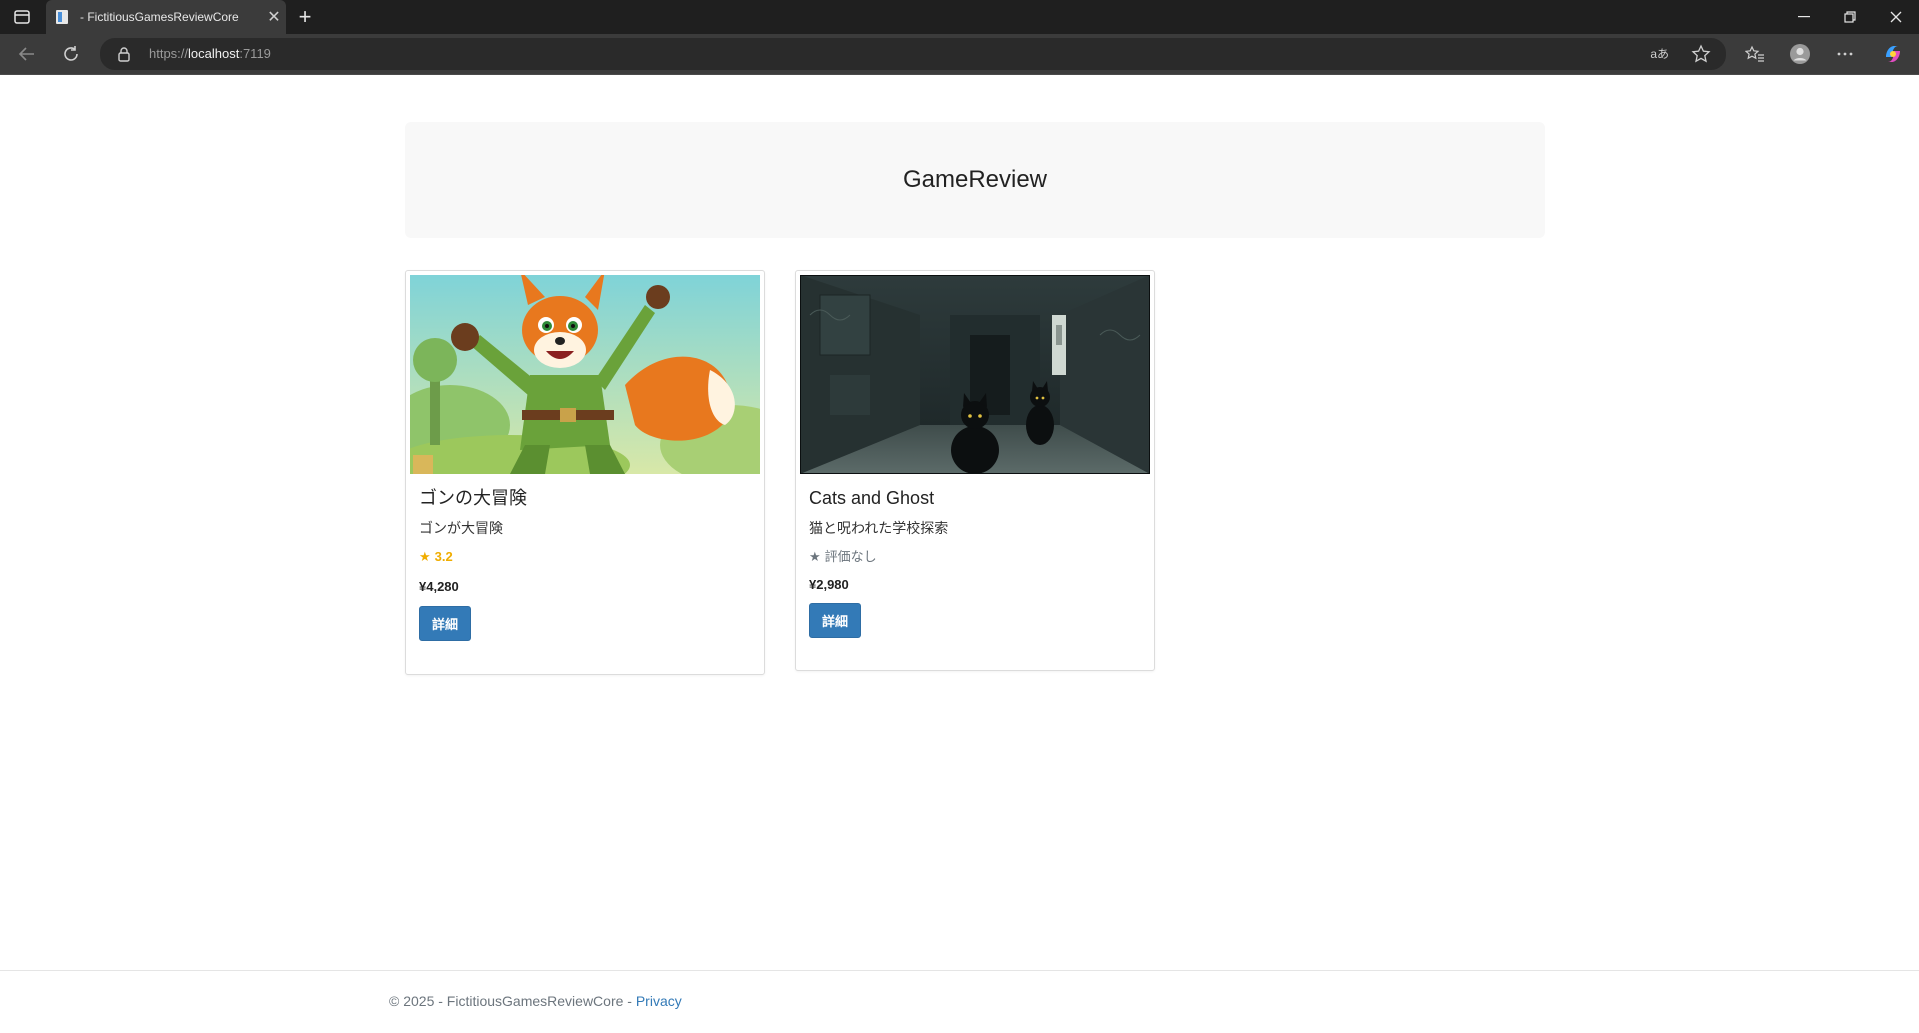 The width and height of the screenshot is (1919, 1033). I want to click on browser-toolbar: https://localhost:7119 aあ, so click(959, 54).